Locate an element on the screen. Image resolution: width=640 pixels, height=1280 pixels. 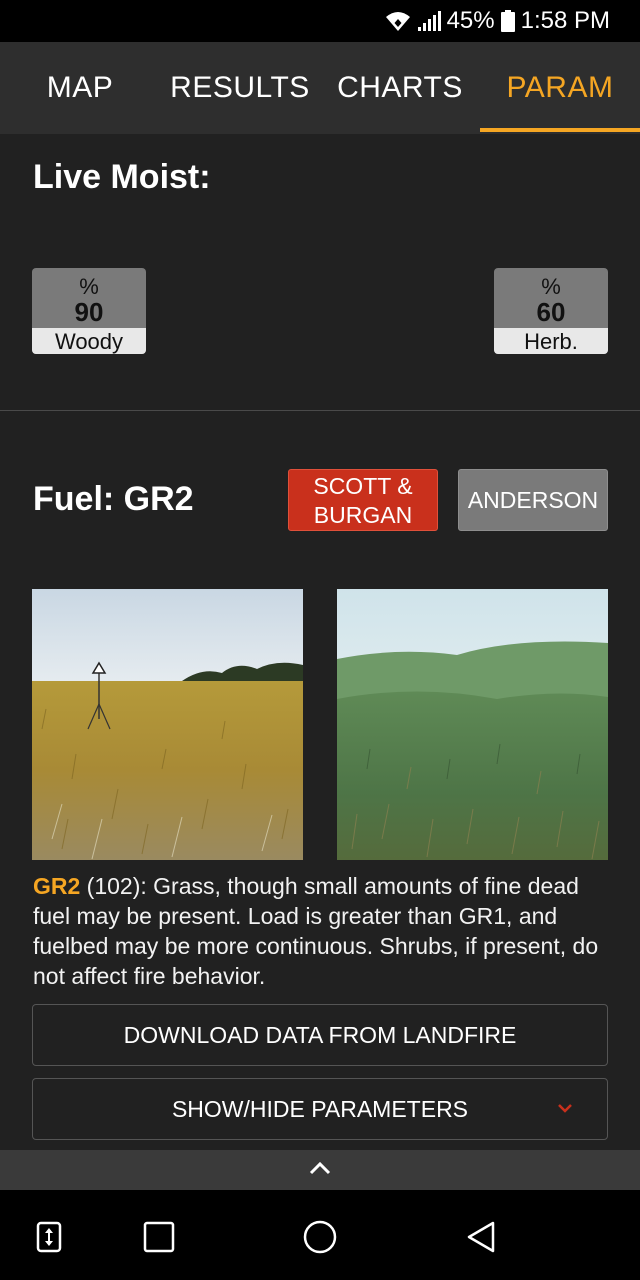
herb-unit: % is located at coordinates (551, 286).